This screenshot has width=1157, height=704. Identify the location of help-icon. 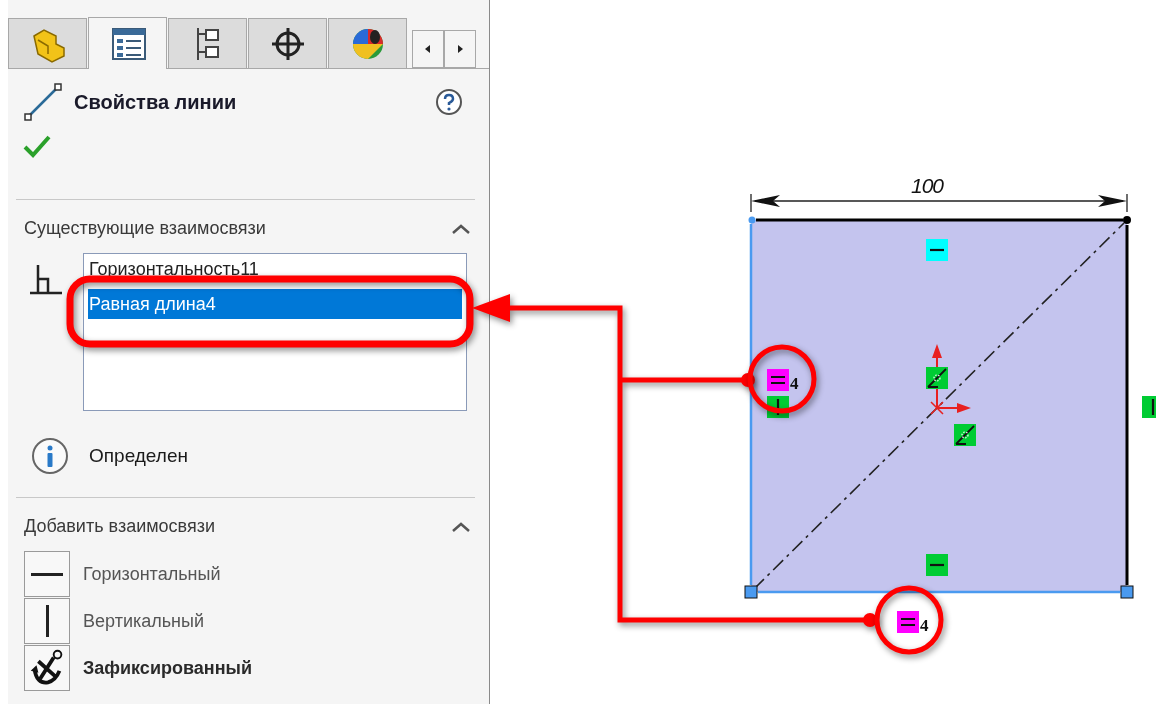
(449, 102).